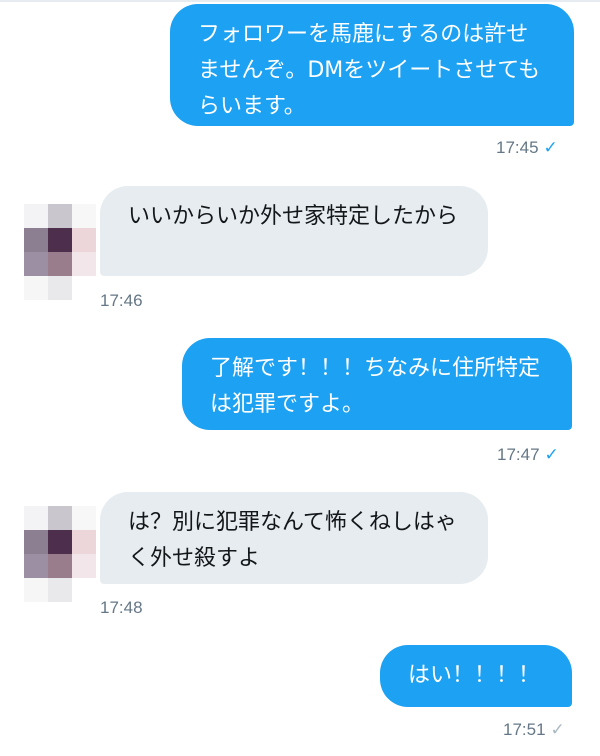 The image size is (600, 756). I want to click on timestamp-text: 17:46, so click(121, 300).